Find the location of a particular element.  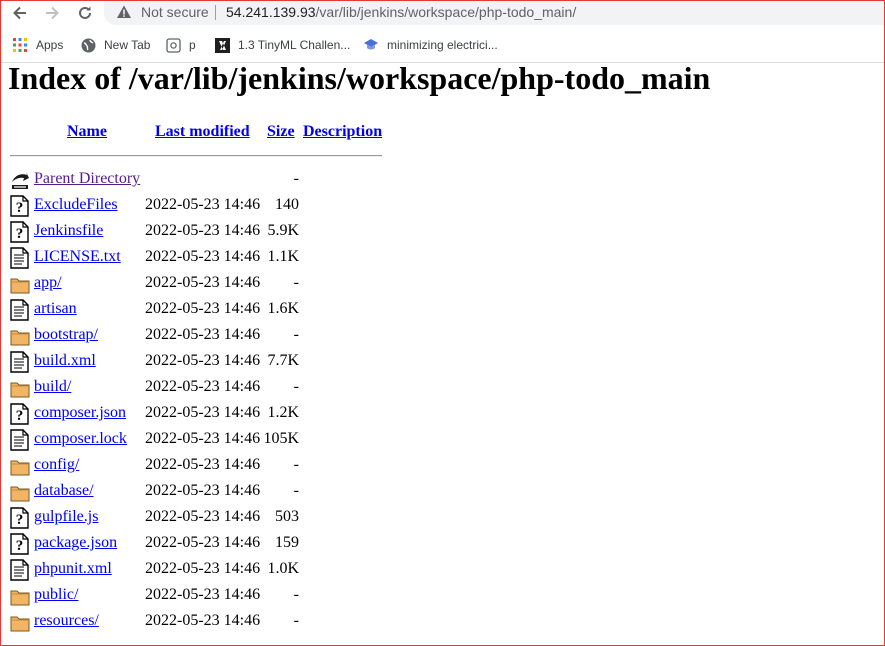

column-header-size: Size is located at coordinates (281, 132).